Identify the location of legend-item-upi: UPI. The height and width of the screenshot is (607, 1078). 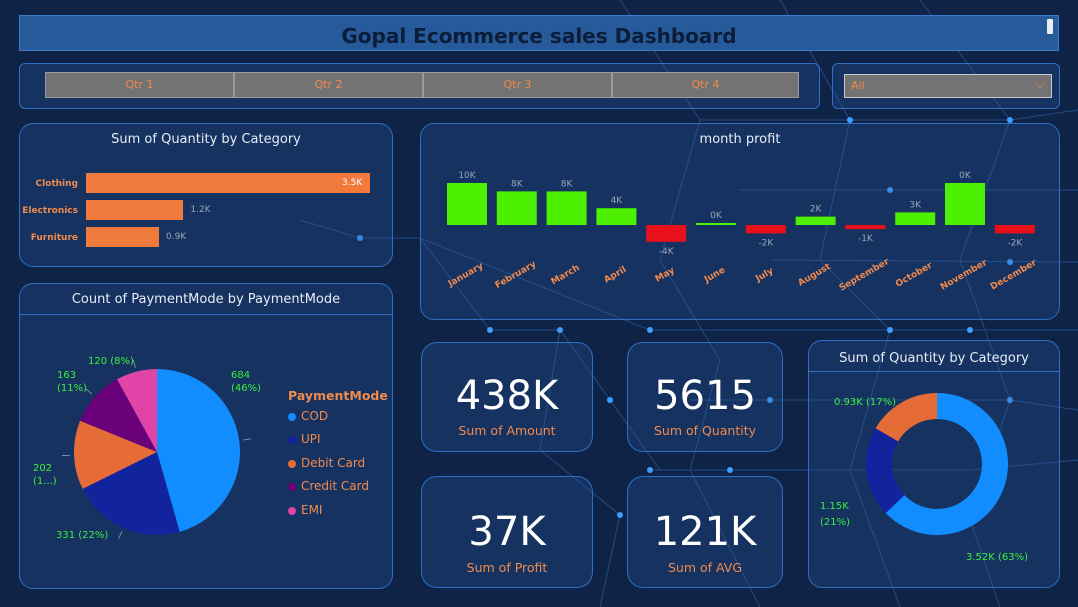
(304, 439).